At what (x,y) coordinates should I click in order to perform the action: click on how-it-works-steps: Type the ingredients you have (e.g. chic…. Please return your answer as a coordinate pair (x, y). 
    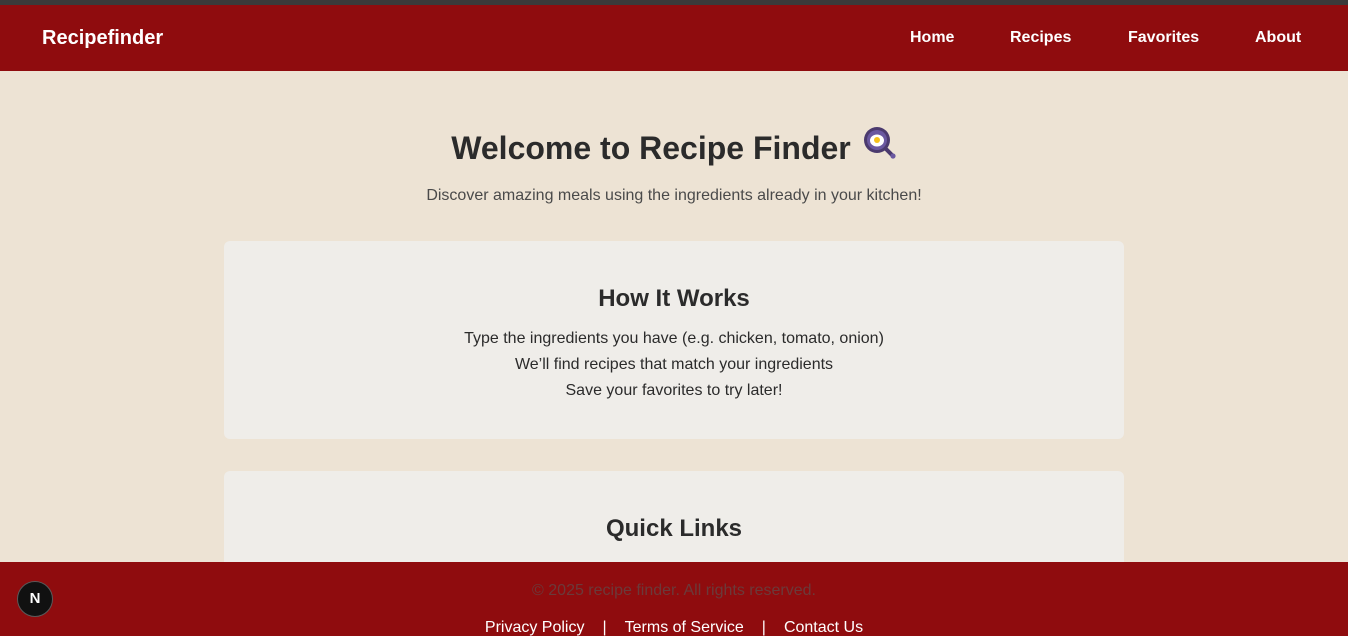
    Looking at the image, I should click on (674, 365).